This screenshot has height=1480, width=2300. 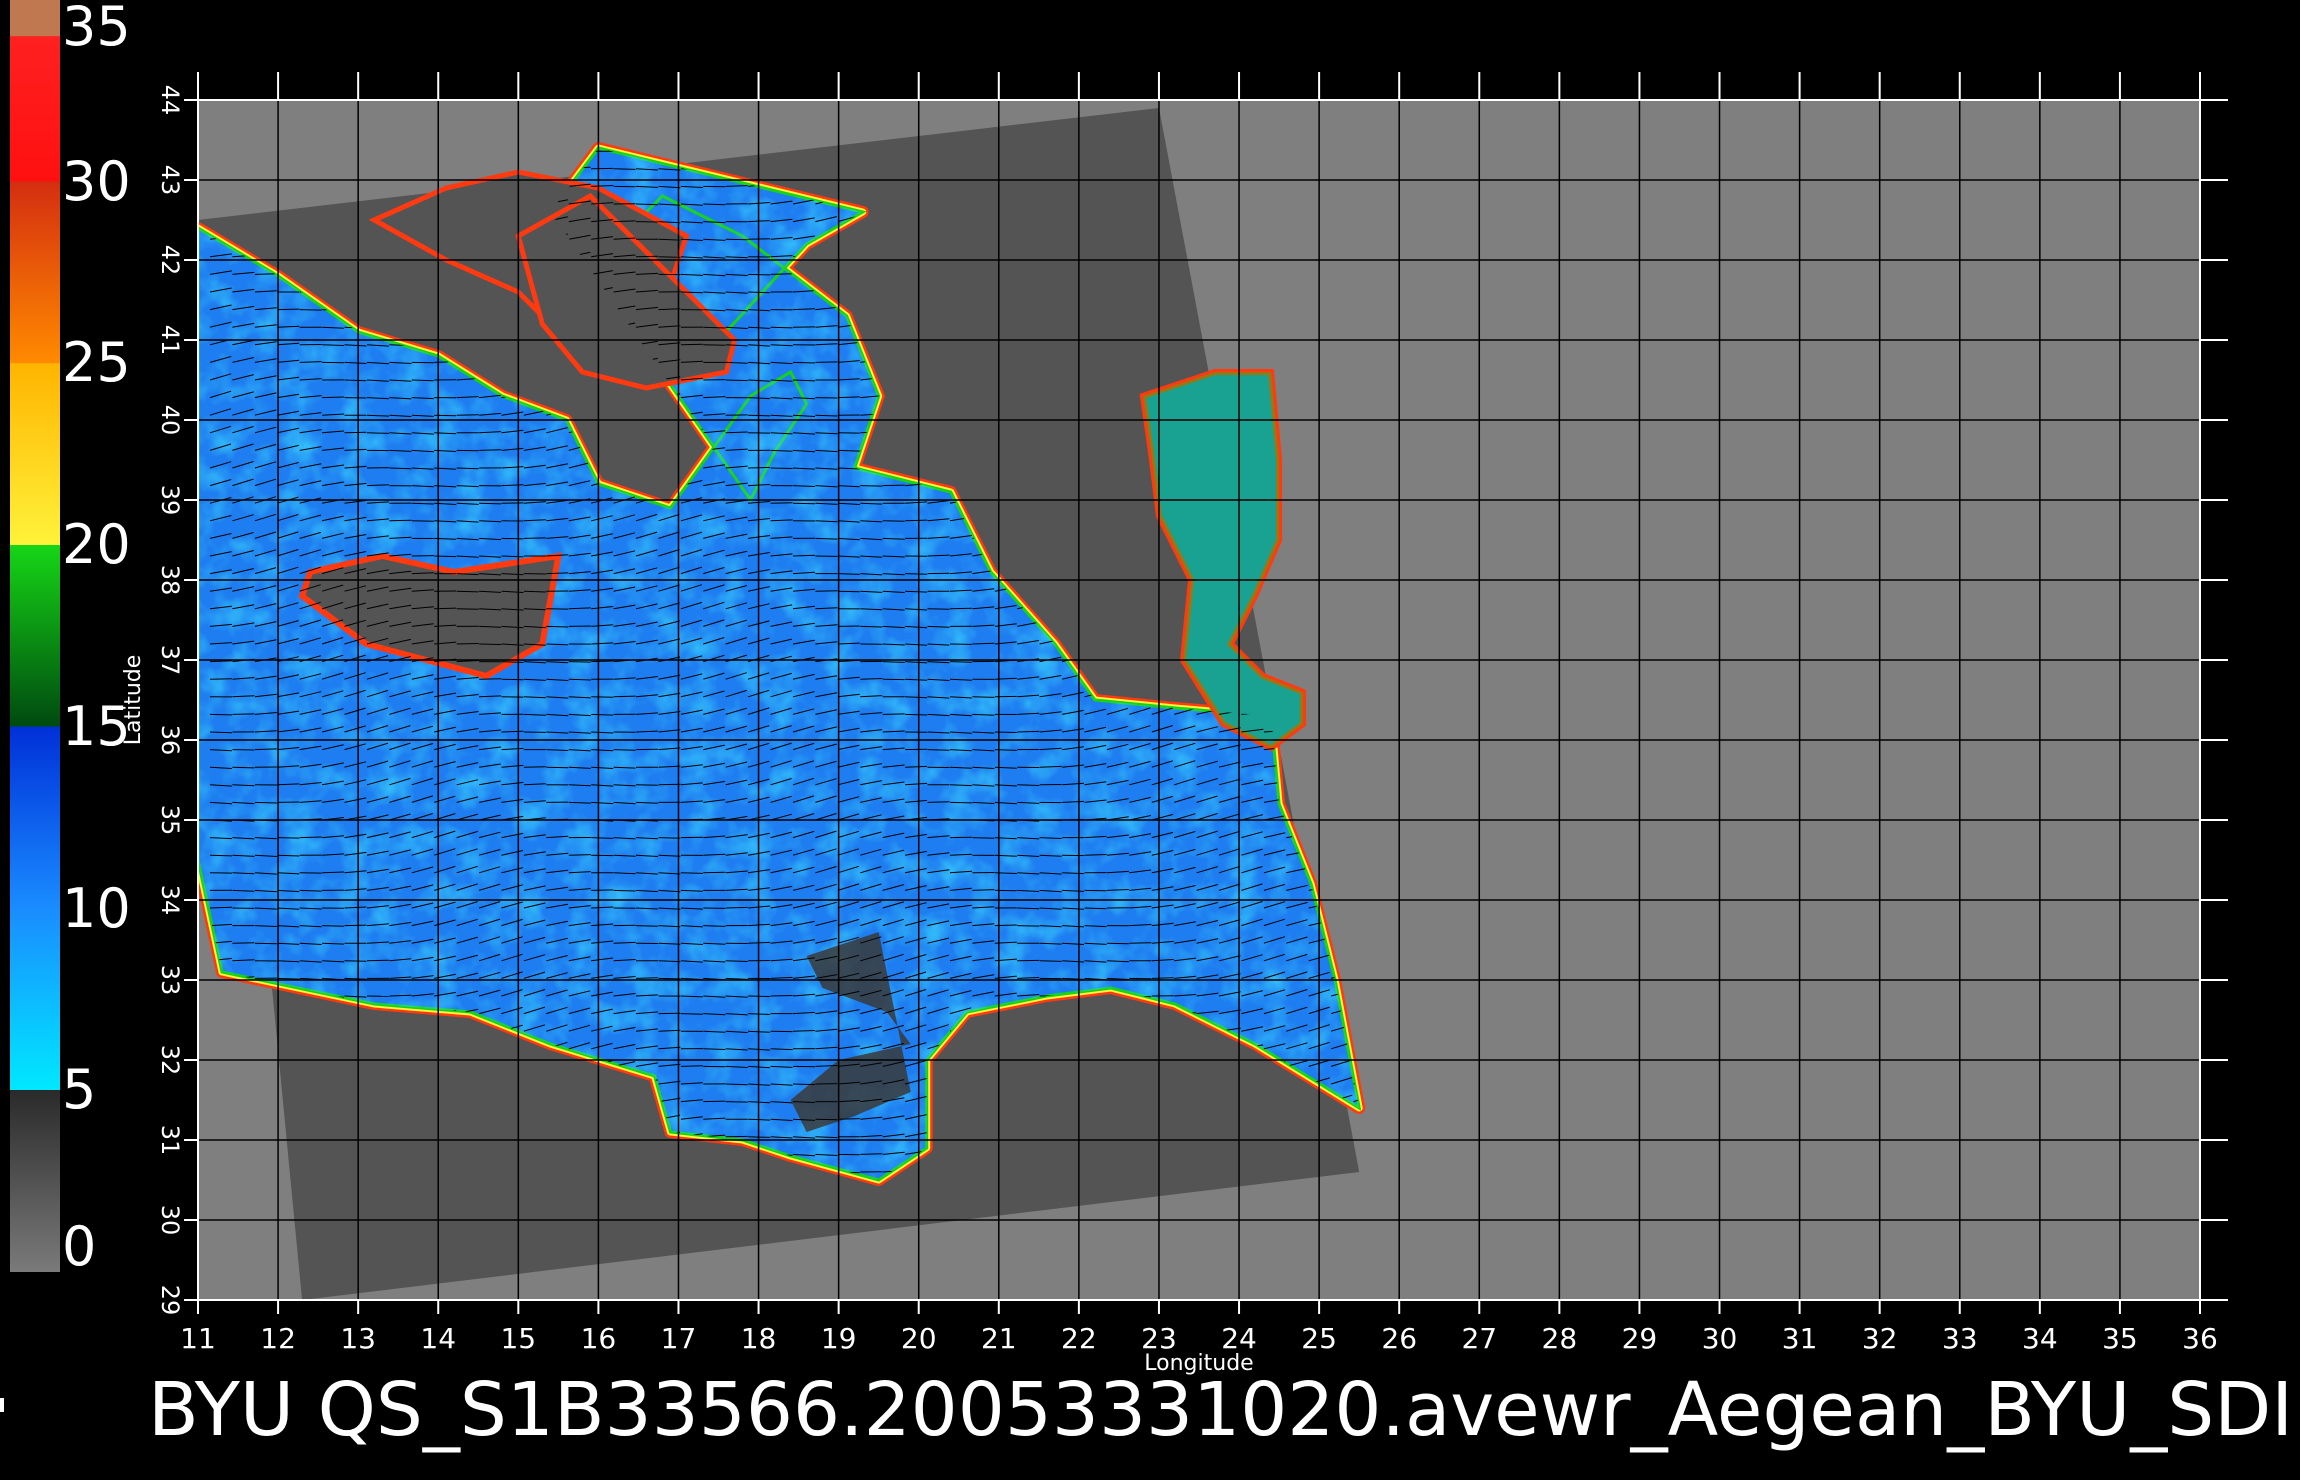 What do you see at coordinates (170, 580) in the screenshot?
I see `latitude-tick-label: 38` at bounding box center [170, 580].